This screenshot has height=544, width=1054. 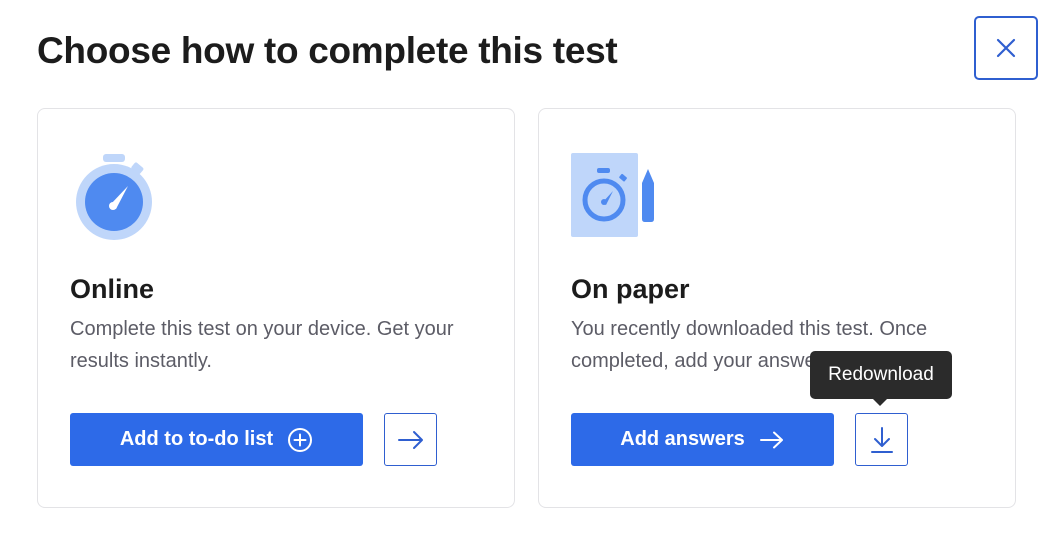 I want to click on close-button, so click(x=1006, y=48).